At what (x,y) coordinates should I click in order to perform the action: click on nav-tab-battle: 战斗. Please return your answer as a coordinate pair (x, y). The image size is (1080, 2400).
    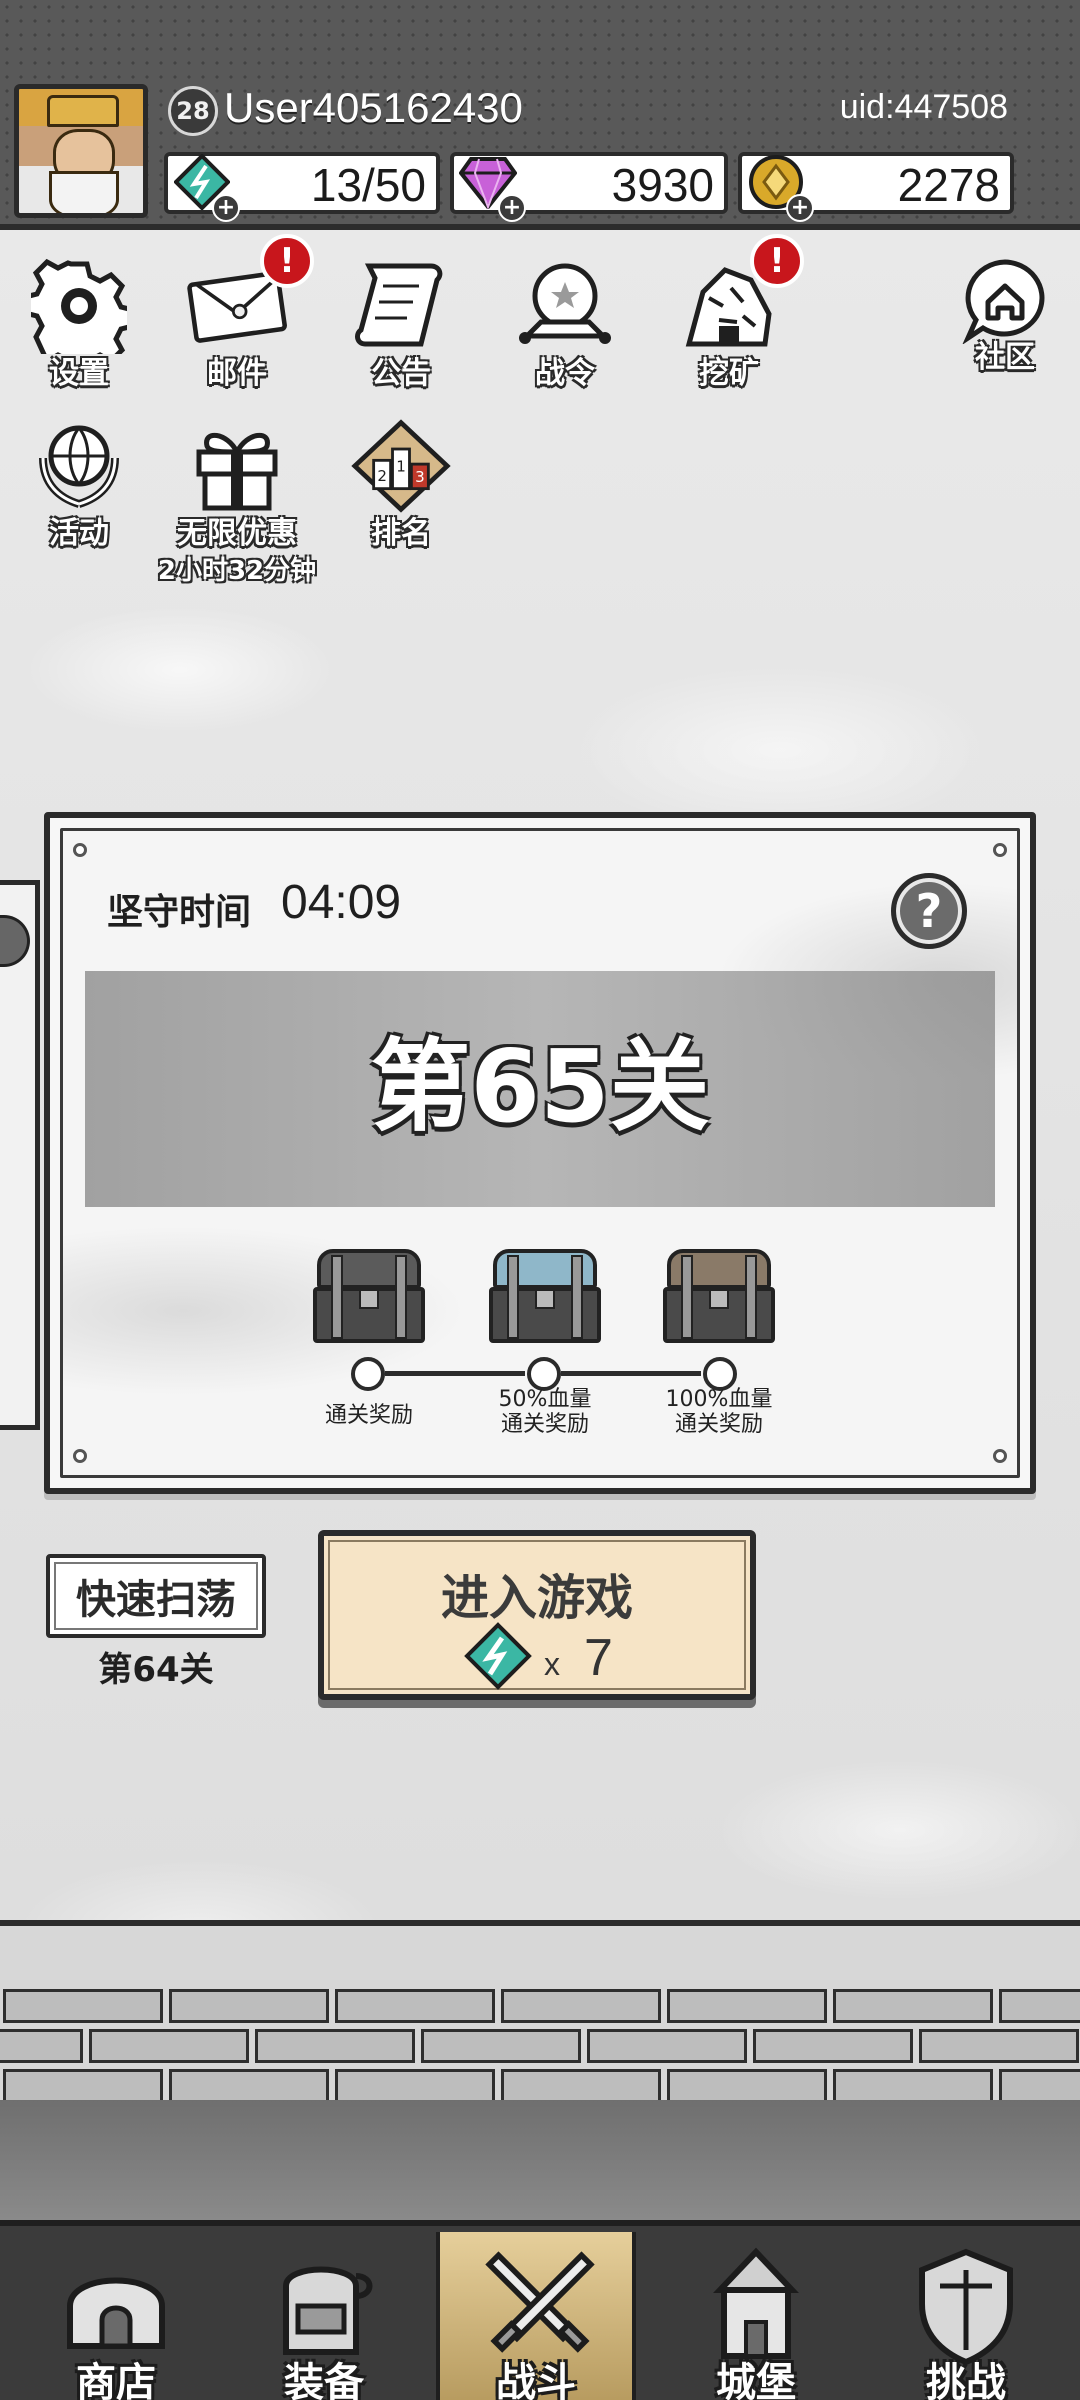
    Looking at the image, I should click on (536, 2316).